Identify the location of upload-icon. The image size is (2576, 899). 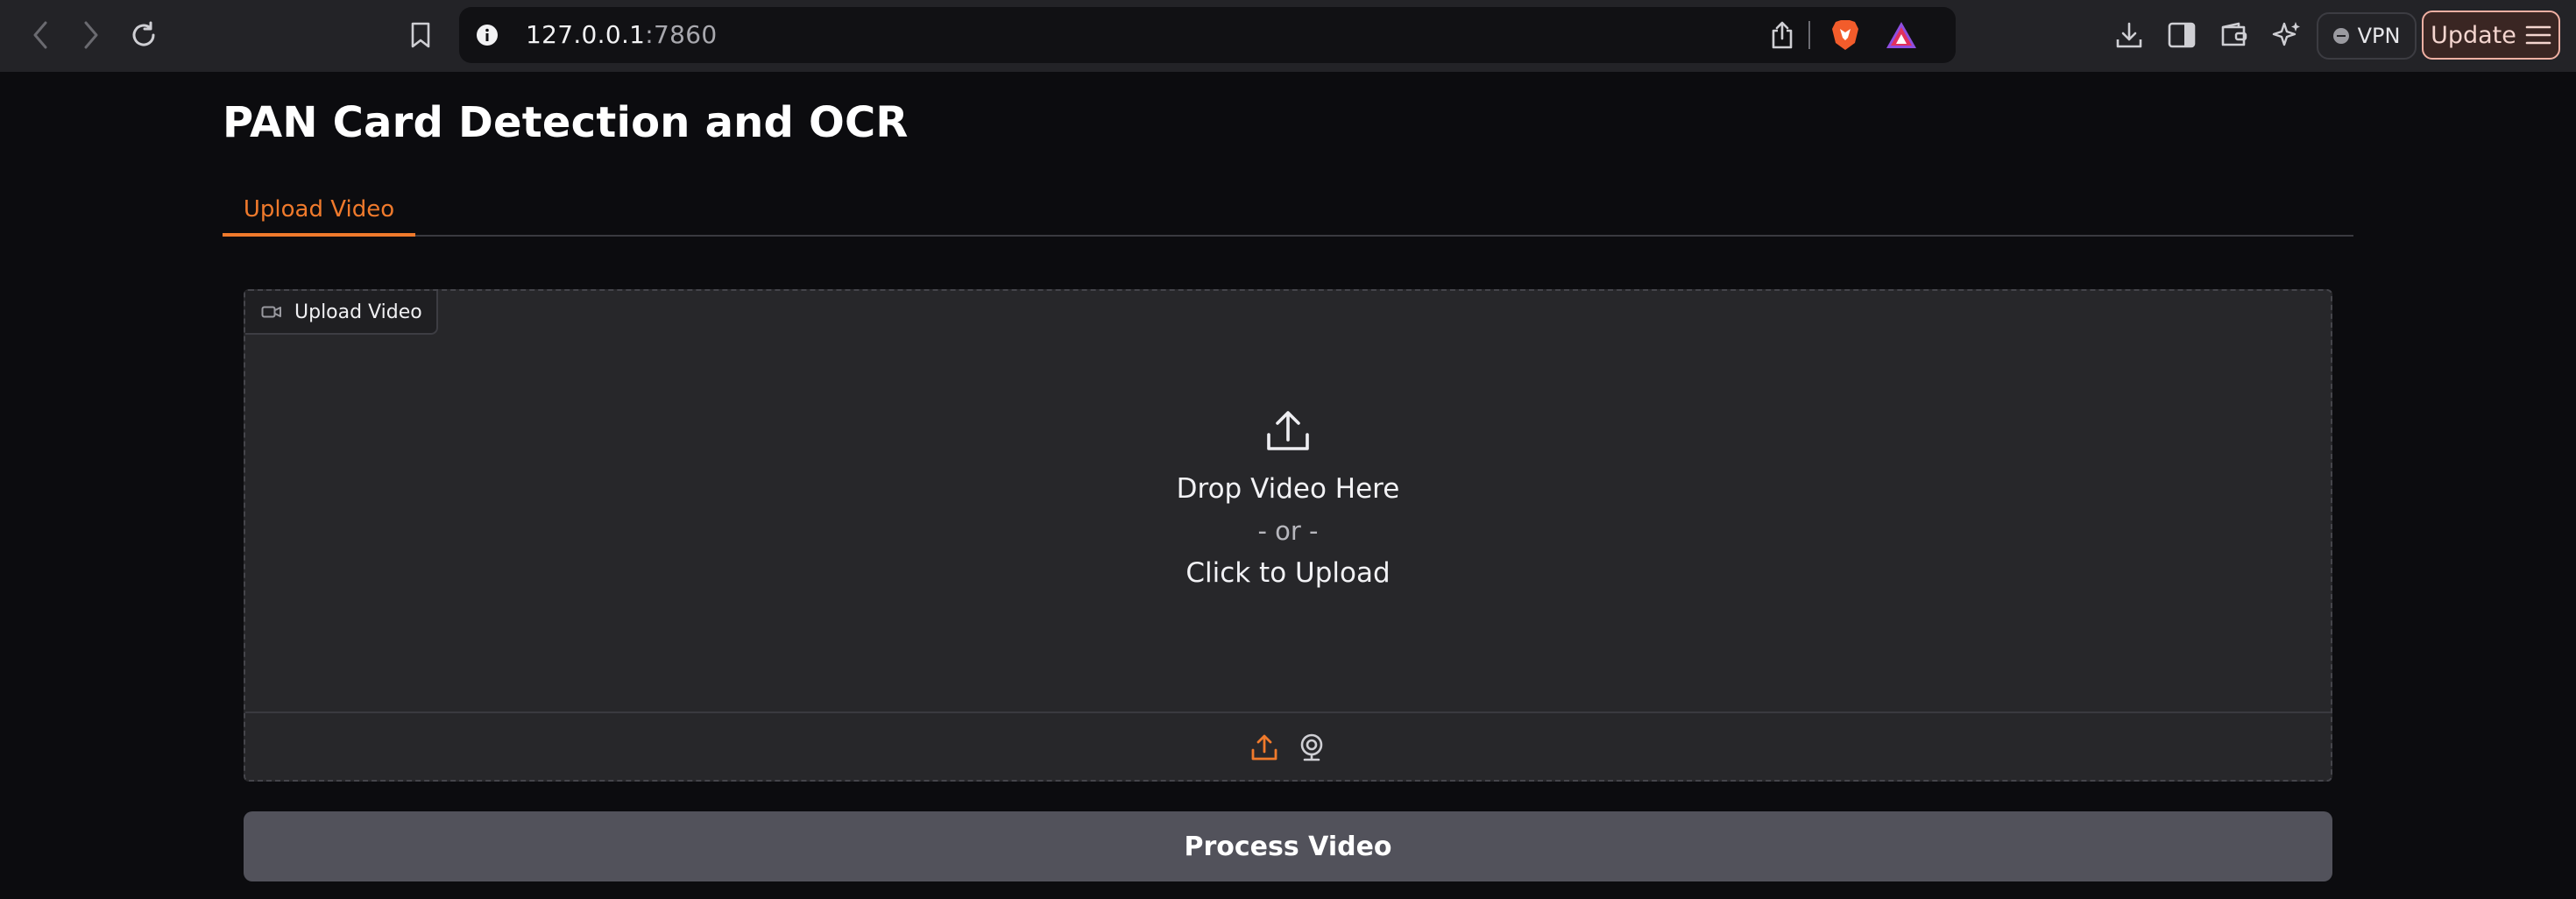
(1264, 748).